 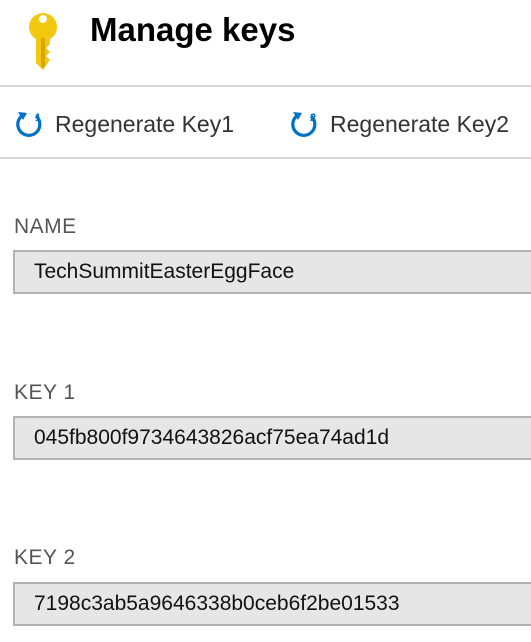 What do you see at coordinates (45, 392) in the screenshot?
I see `key1-label: KEY 1` at bounding box center [45, 392].